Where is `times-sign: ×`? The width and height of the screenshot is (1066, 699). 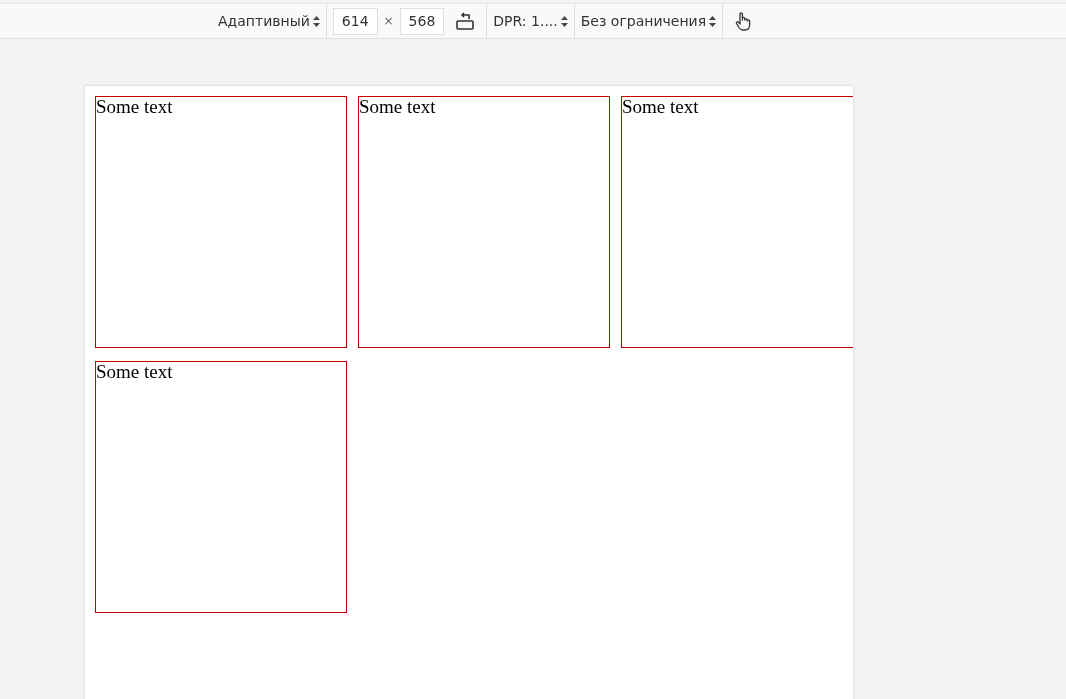
times-sign: × is located at coordinates (388, 21).